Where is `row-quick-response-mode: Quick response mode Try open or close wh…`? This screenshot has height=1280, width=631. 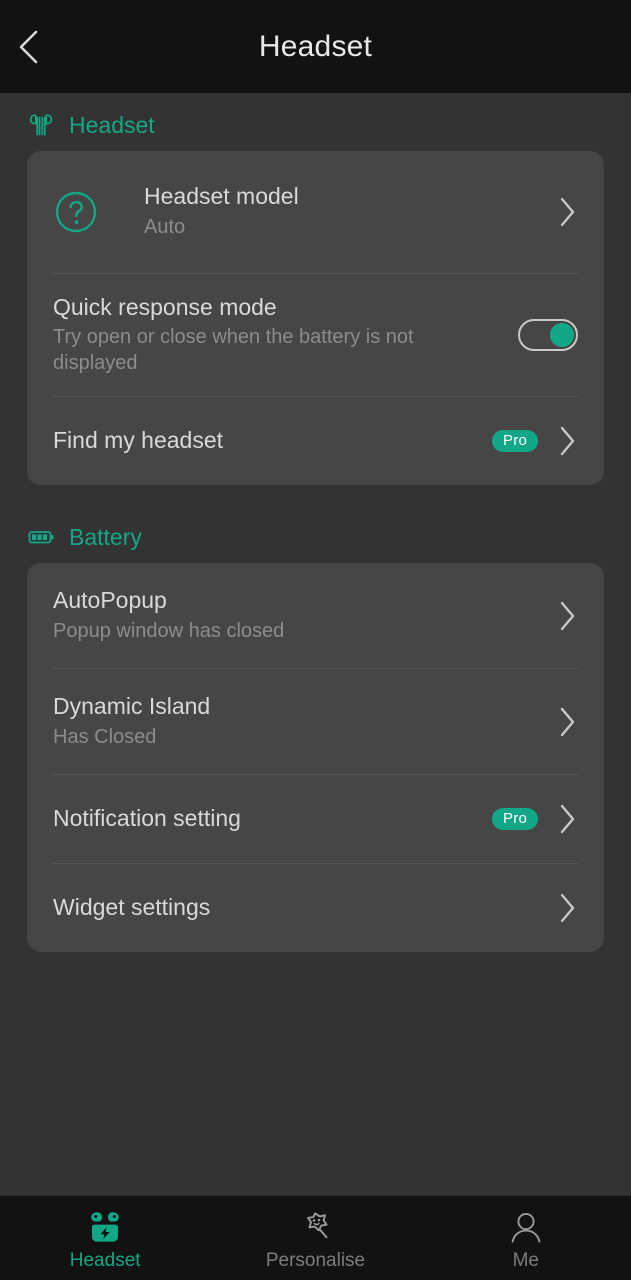 row-quick-response-mode: Quick response mode Try open or close wh… is located at coordinates (315, 335).